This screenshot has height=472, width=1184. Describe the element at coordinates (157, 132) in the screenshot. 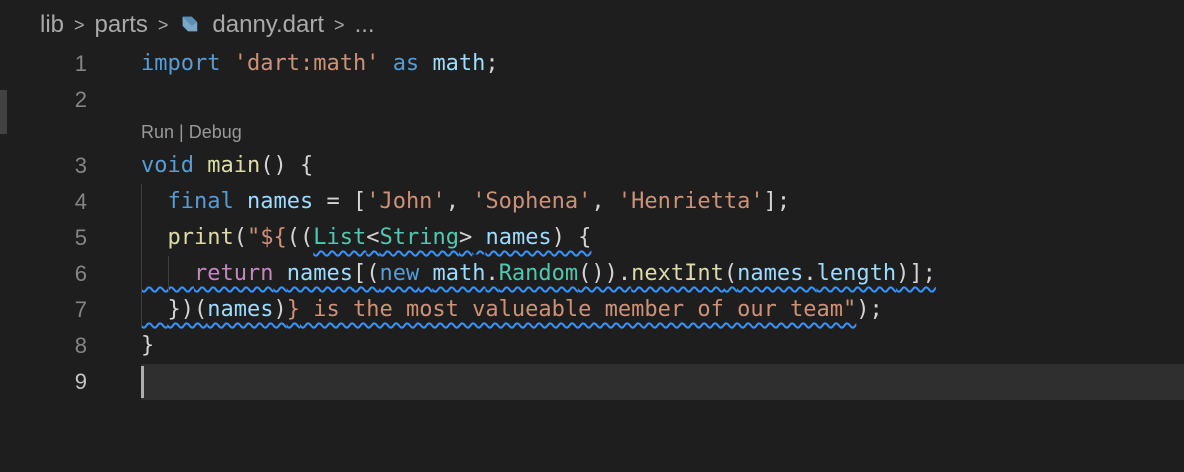

I see `run-codelens: Run` at that location.